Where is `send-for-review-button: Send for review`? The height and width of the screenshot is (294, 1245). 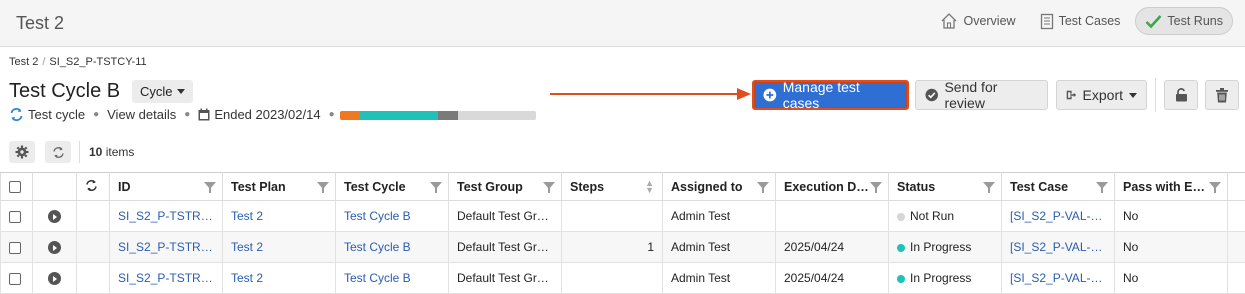
send-for-review-button: Send for review is located at coordinates (981, 95).